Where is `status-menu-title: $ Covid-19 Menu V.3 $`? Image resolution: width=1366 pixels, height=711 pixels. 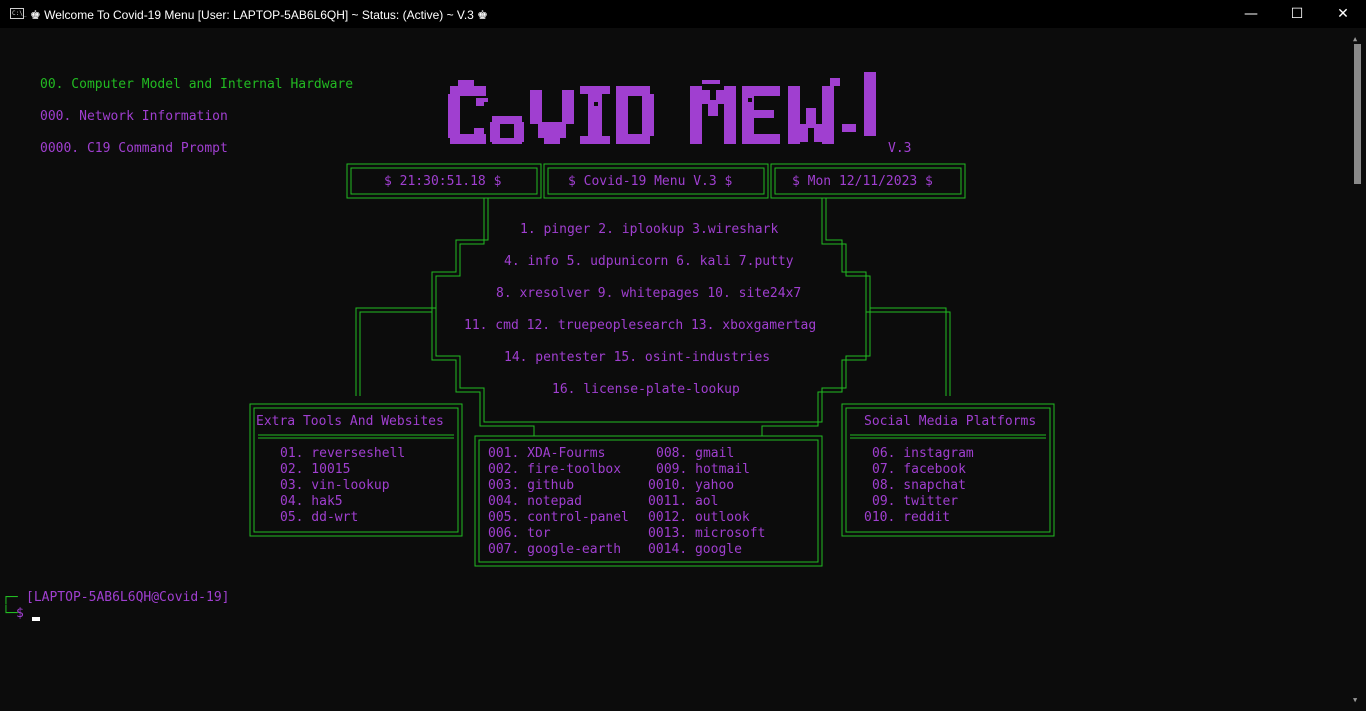 status-menu-title: $ Covid-19 Menu V.3 $ is located at coordinates (650, 181).